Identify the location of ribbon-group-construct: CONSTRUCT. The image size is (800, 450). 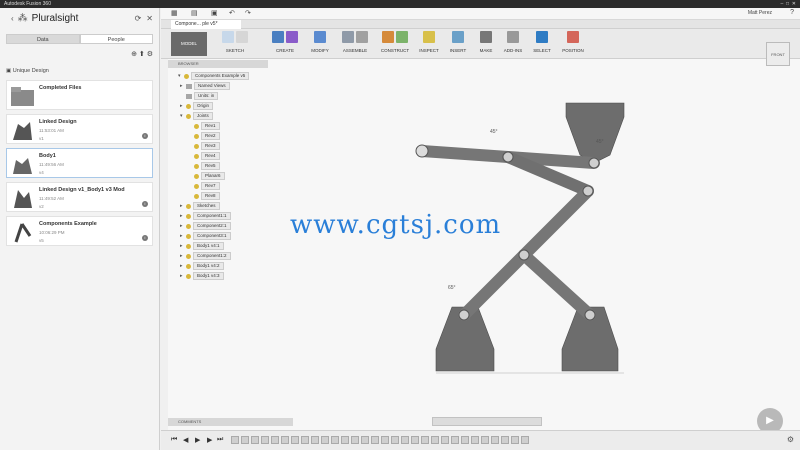
(395, 44).